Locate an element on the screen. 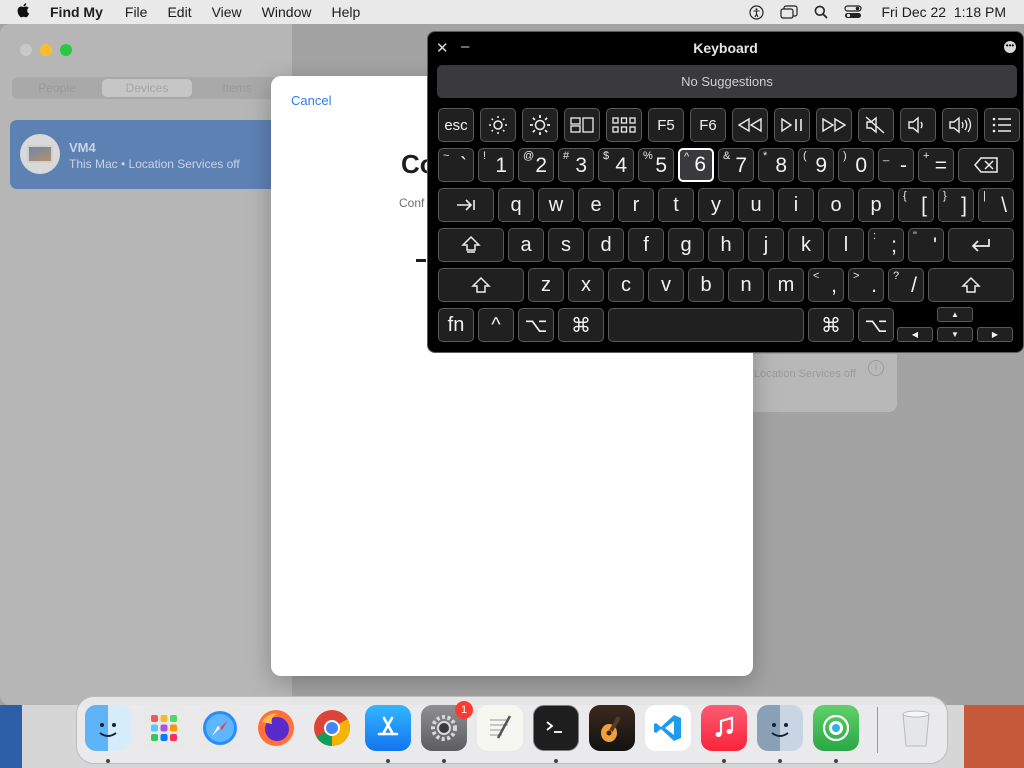 The width and height of the screenshot is (1024, 768). key-esc: esc is located at coordinates (456, 125).